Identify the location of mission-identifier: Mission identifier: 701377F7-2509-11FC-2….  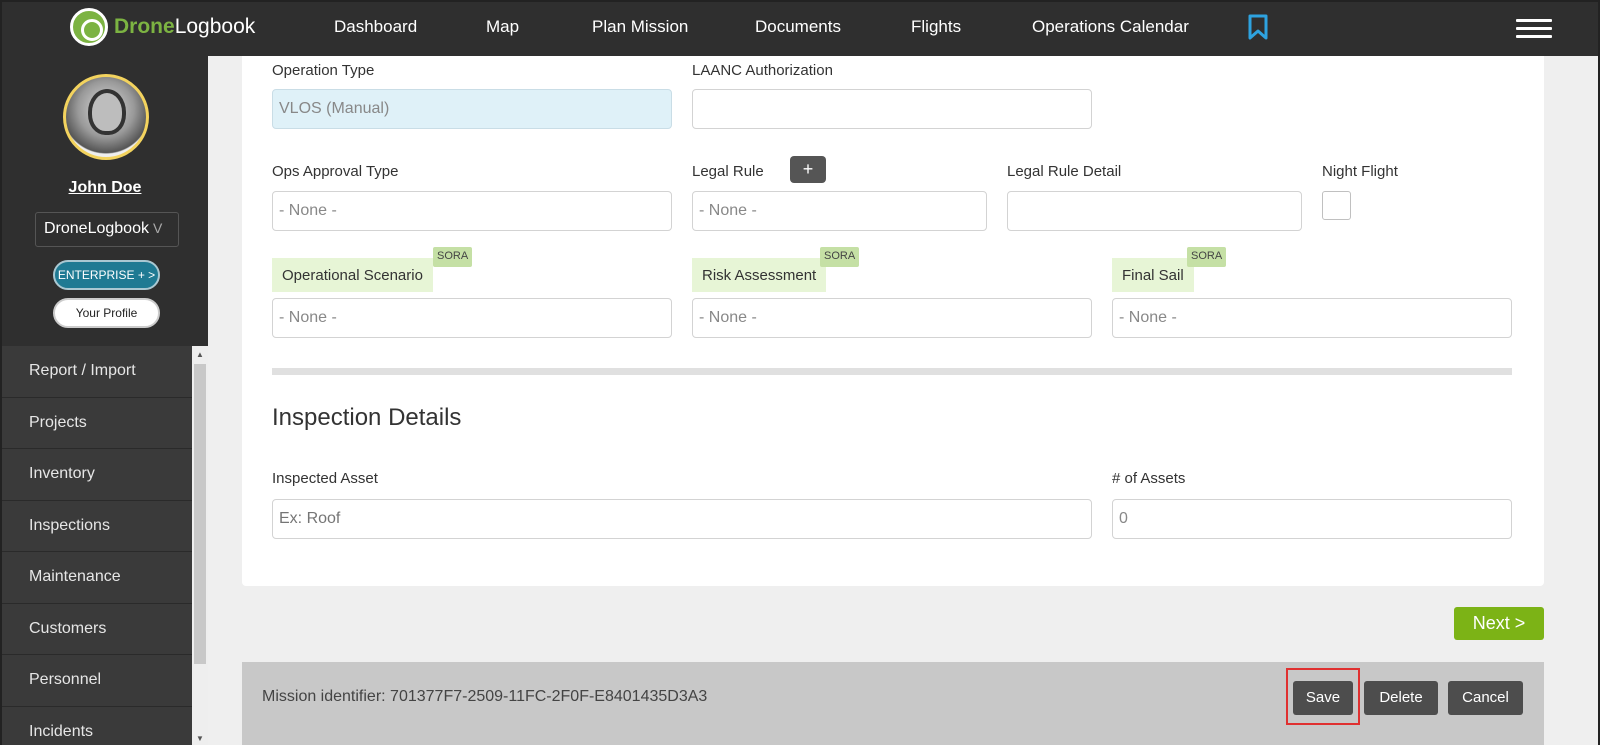
(485, 696).